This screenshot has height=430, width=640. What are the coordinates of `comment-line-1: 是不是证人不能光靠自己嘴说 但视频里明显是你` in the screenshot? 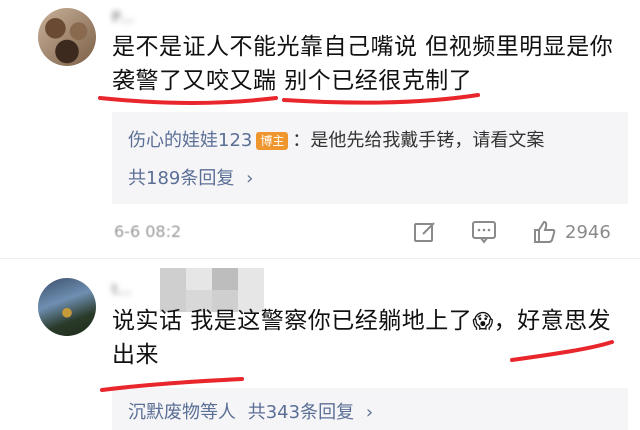 It's located at (363, 47).